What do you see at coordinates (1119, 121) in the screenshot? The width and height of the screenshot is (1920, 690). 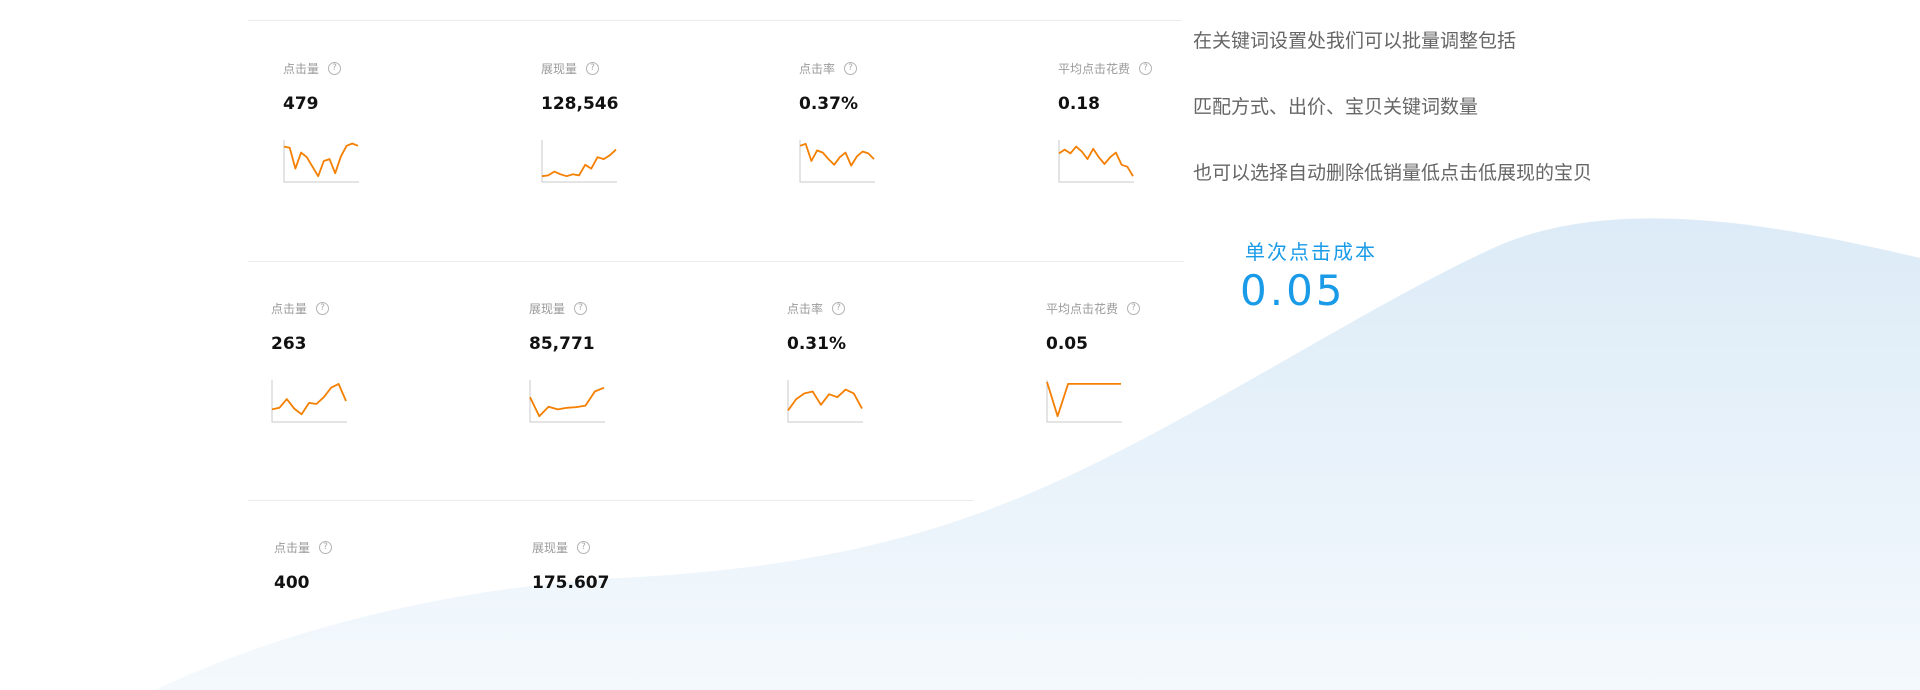 I see `metric-card: 平均点击花费? 0.18` at bounding box center [1119, 121].